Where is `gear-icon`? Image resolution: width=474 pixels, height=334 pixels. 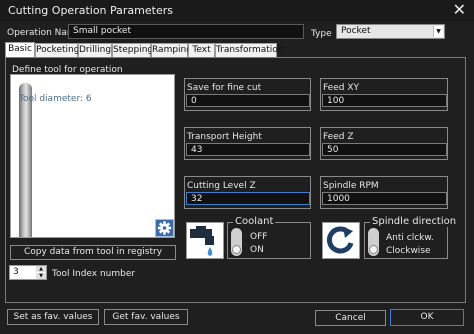 gear-icon is located at coordinates (164, 228).